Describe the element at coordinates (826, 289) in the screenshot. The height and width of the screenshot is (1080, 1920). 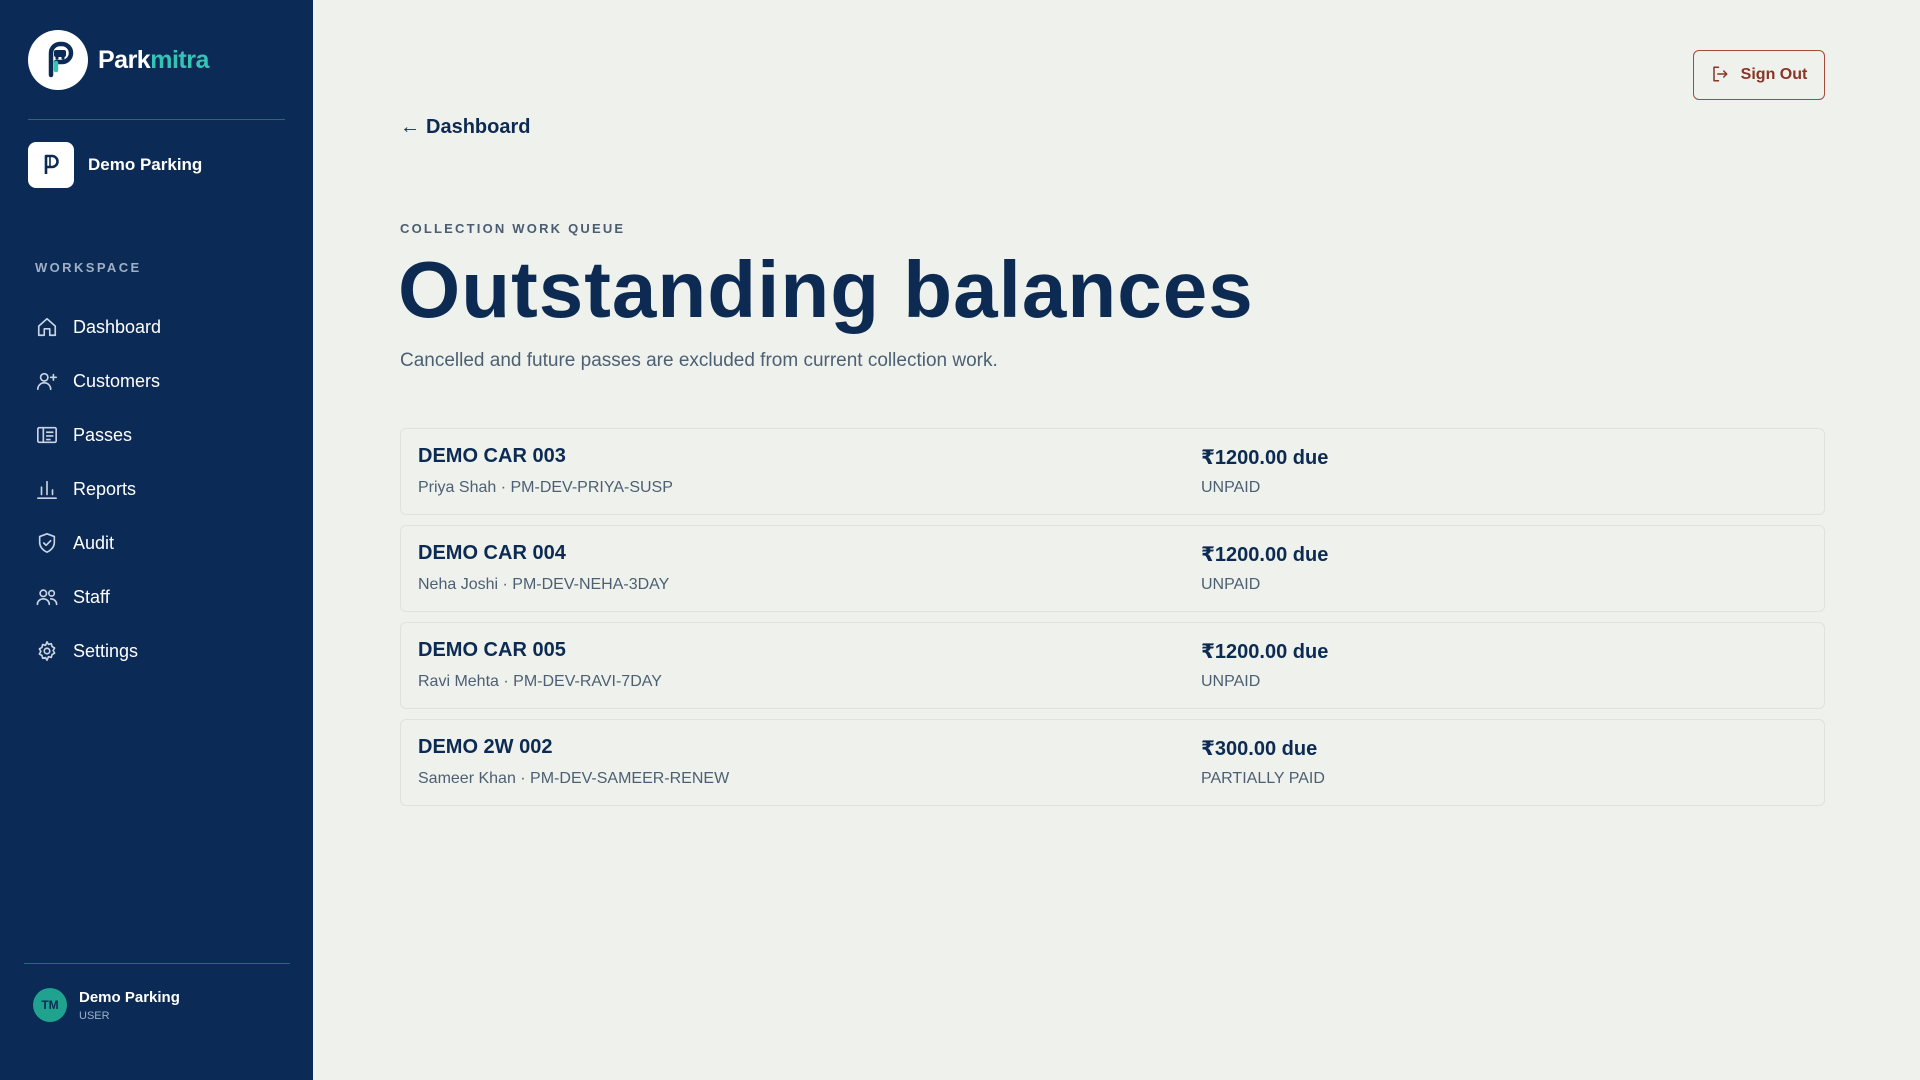
I see `page-title: Outstanding balances` at that location.